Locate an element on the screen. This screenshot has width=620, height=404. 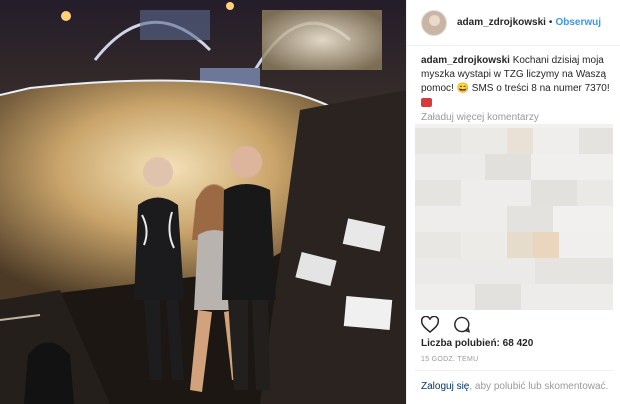
post-timestamp: 15 GODZ. TEMU is located at coordinates (450, 359).